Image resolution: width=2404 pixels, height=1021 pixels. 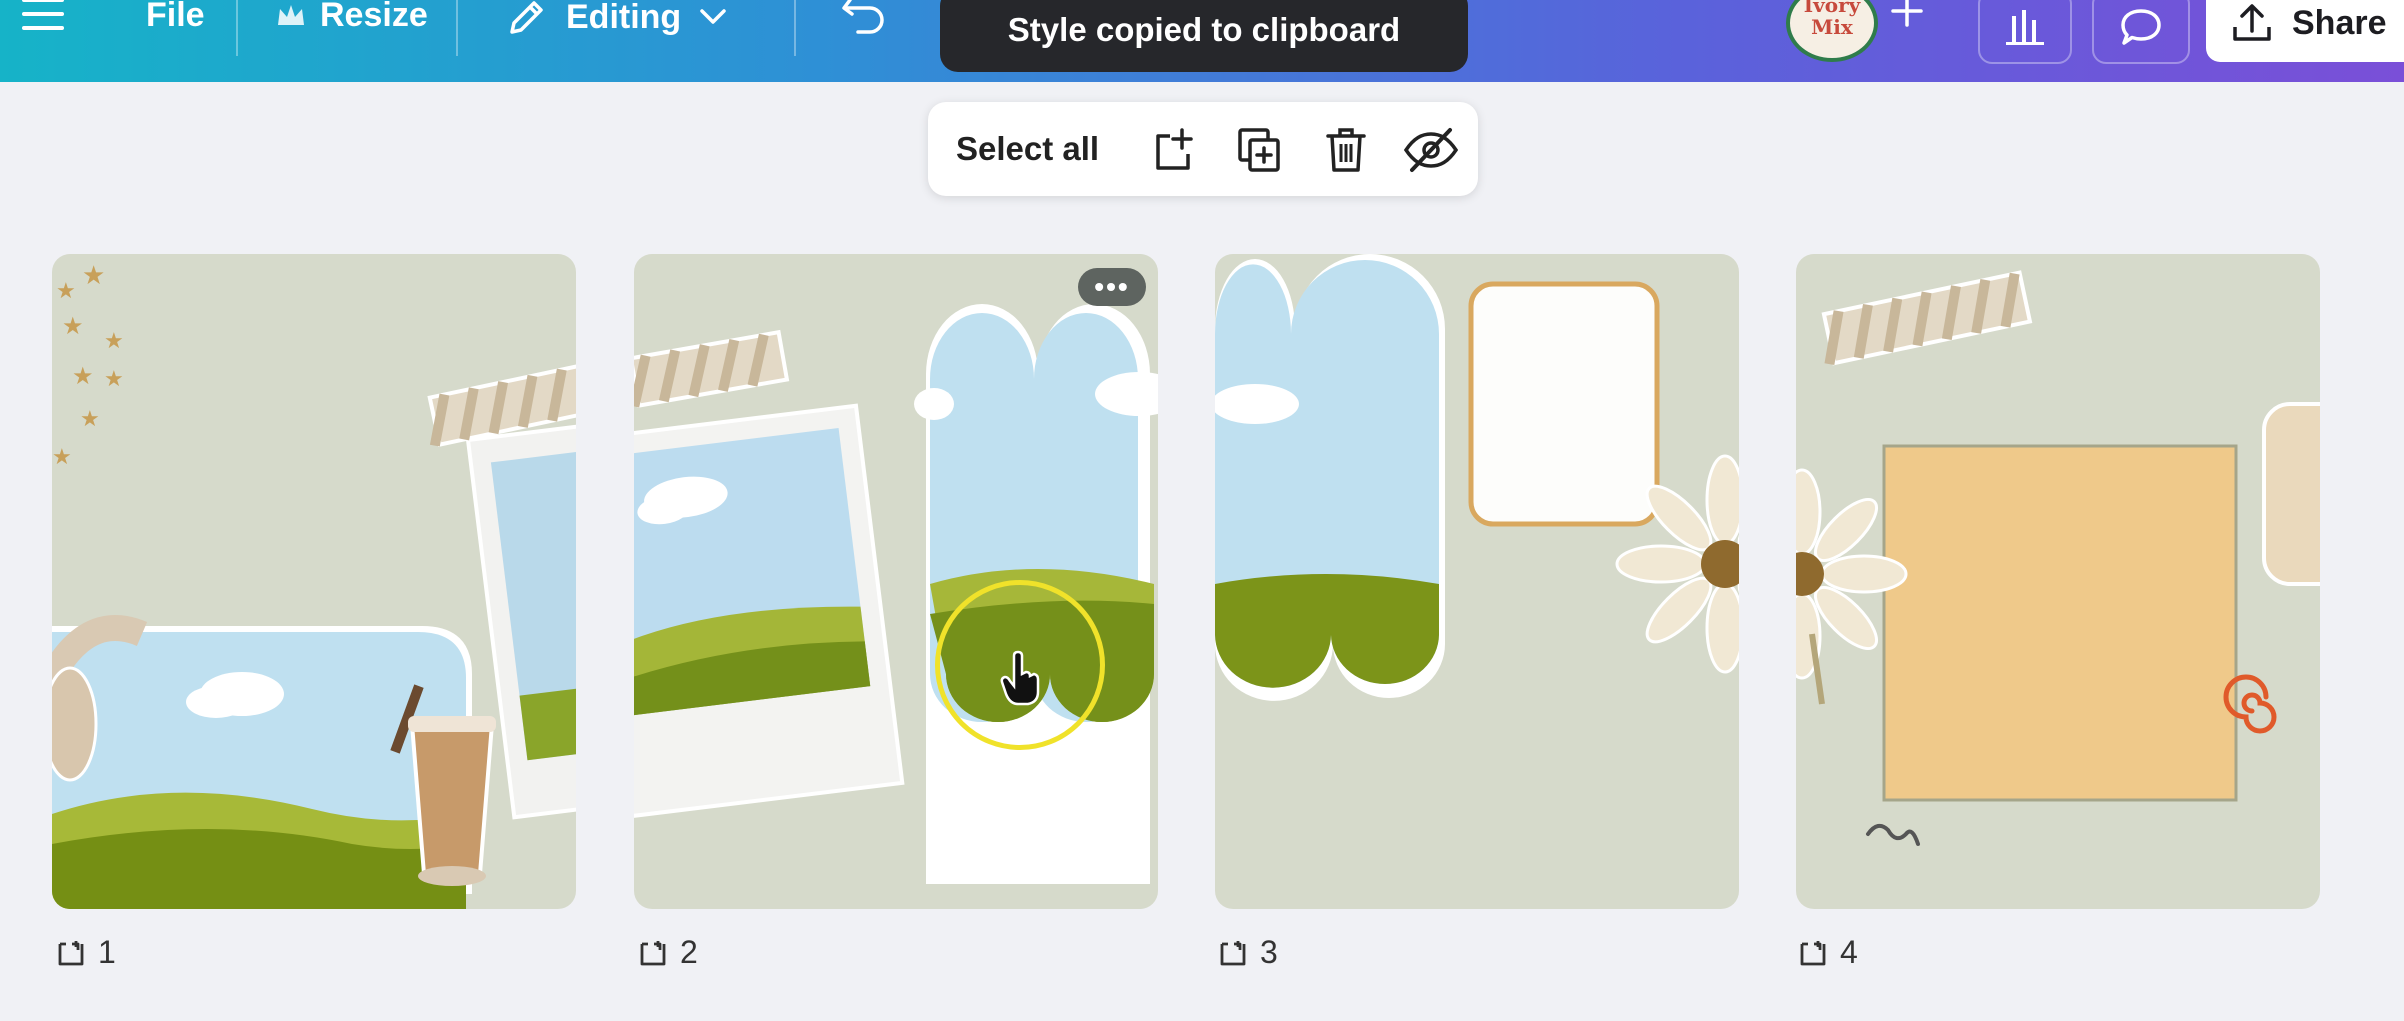 I want to click on comment-icon, so click(x=2141, y=27).